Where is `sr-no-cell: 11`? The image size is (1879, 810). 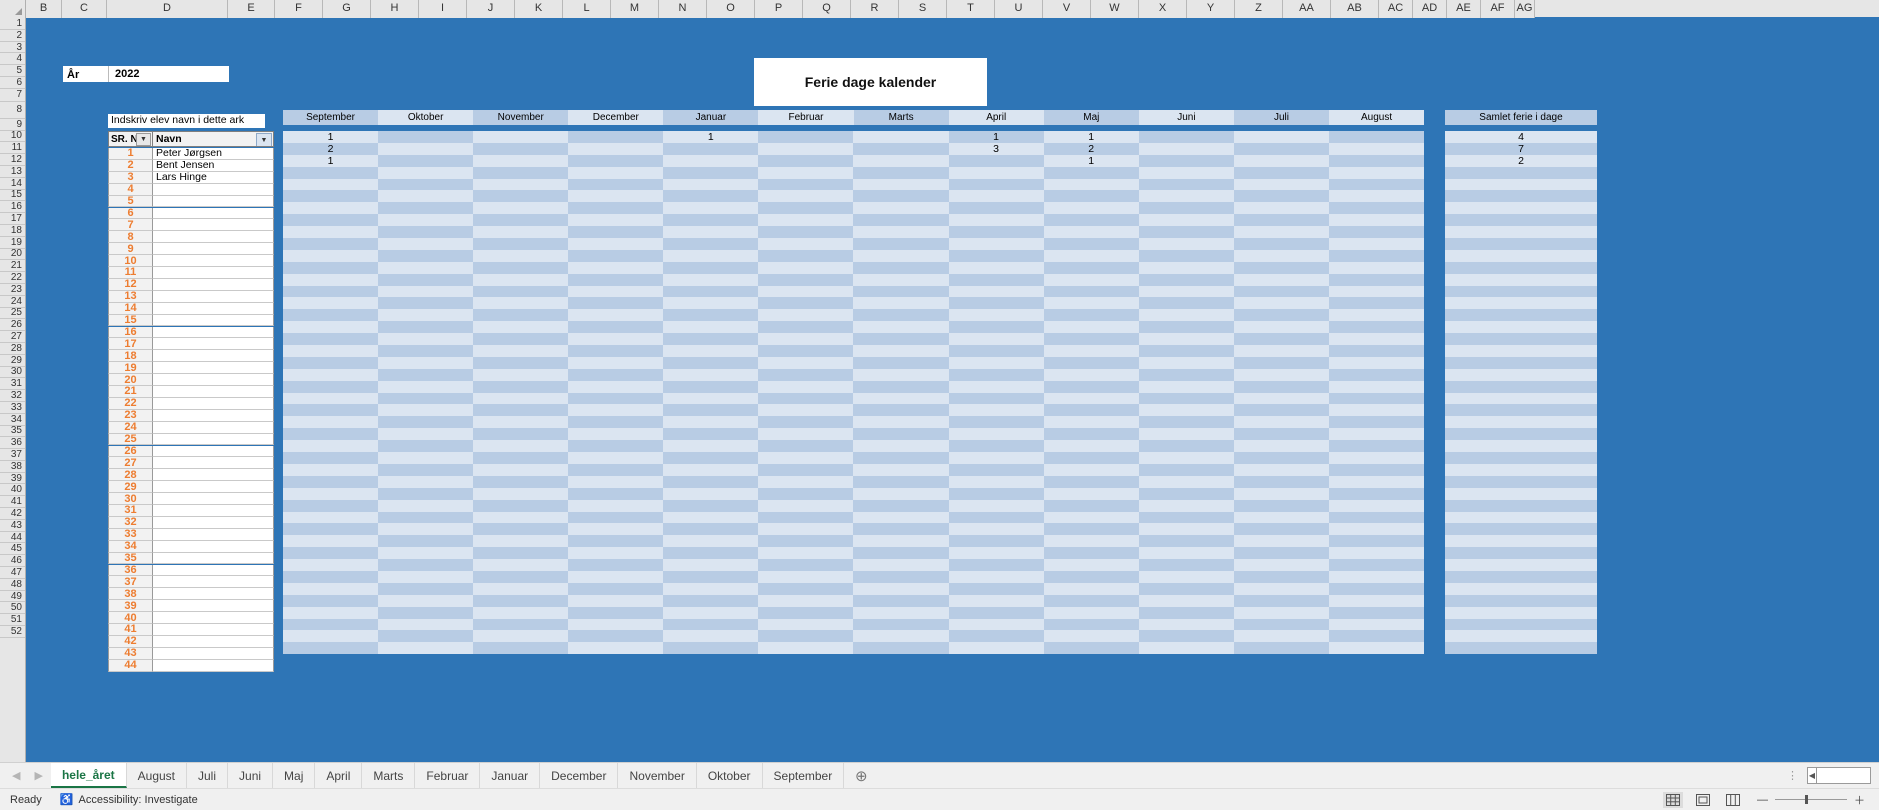 sr-no-cell: 11 is located at coordinates (130, 272).